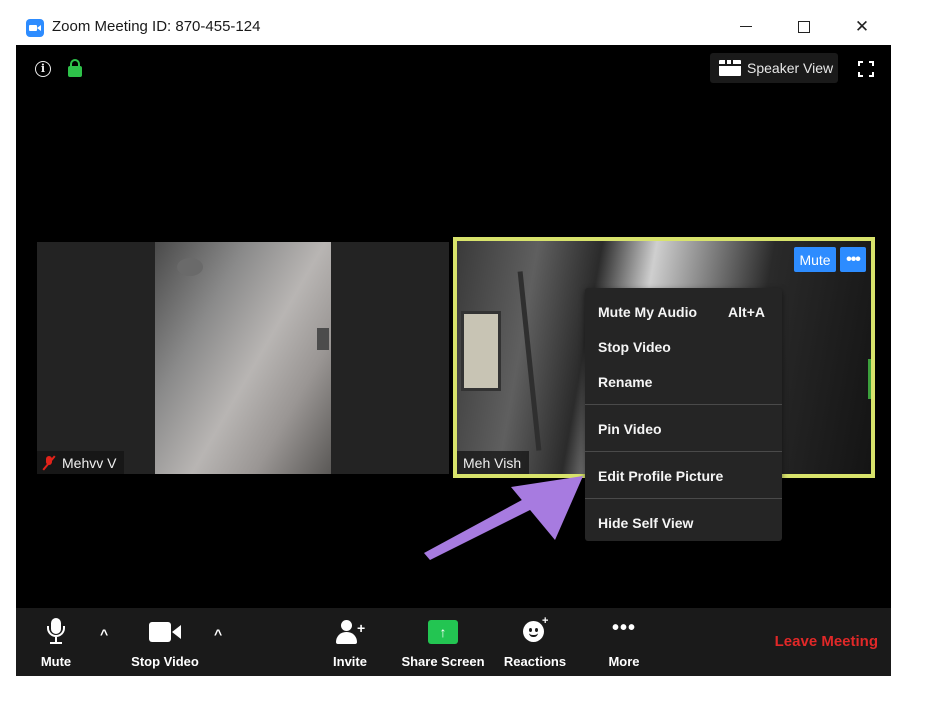  Describe the element at coordinates (683, 428) in the screenshot. I see `menu-item-pin-video: Pin Video` at that location.